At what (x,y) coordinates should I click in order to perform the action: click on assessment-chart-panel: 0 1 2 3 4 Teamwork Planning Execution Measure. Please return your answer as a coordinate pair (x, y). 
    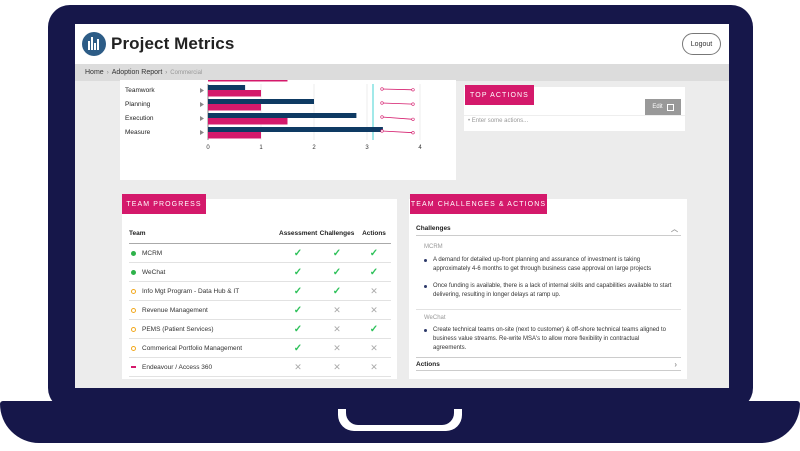
    Looking at the image, I should click on (288, 130).